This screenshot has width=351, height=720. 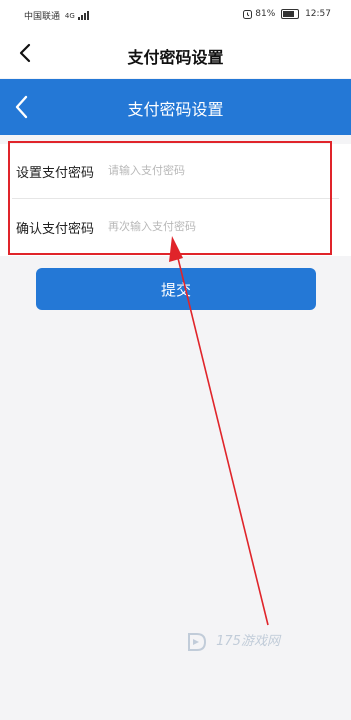 What do you see at coordinates (42, 17) in the screenshot?
I see `carrier-name: 中国联通` at bounding box center [42, 17].